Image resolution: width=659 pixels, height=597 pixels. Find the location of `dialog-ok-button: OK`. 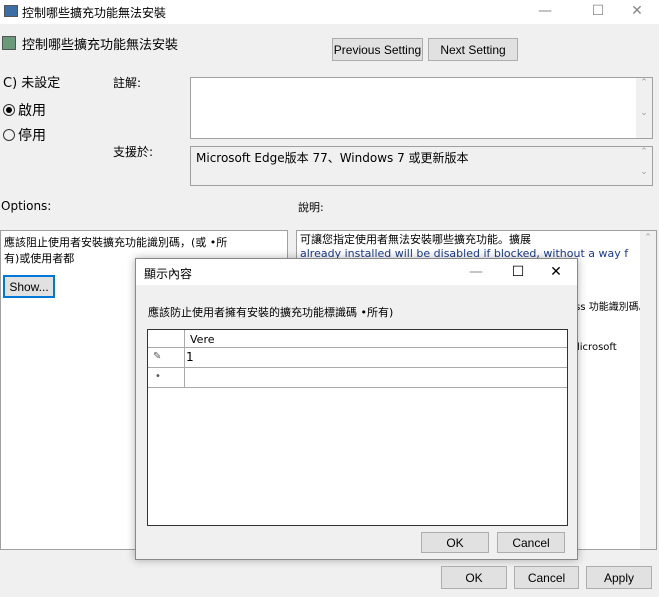

dialog-ok-button: OK is located at coordinates (455, 542).